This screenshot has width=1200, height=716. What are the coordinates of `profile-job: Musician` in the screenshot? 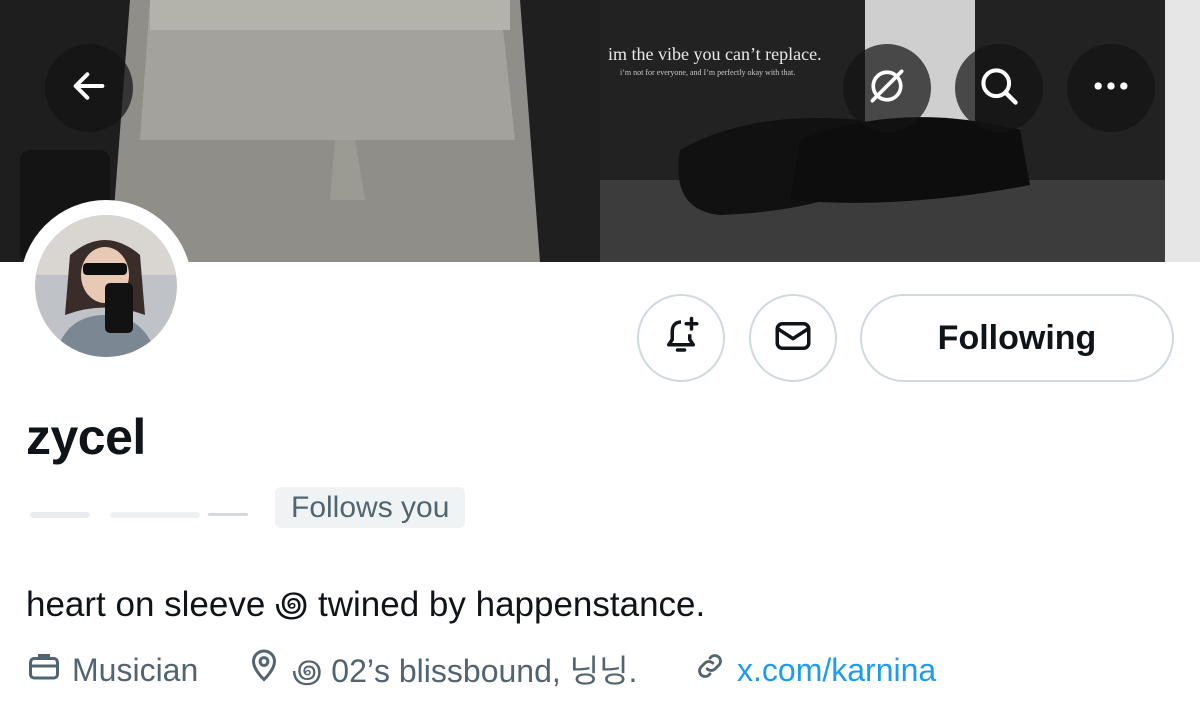 It's located at (112, 670).